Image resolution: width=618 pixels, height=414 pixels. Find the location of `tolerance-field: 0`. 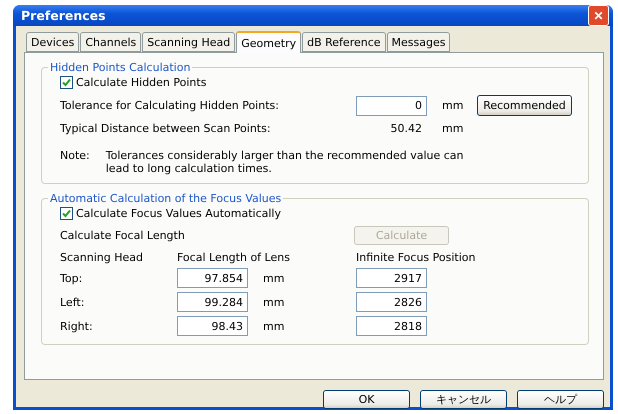

tolerance-field: 0 is located at coordinates (391, 106).